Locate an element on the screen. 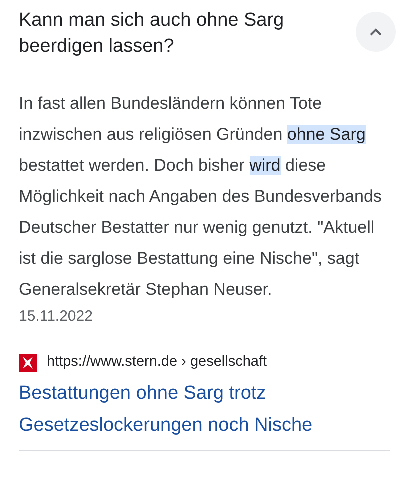  star-logo-icon is located at coordinates (28, 363).